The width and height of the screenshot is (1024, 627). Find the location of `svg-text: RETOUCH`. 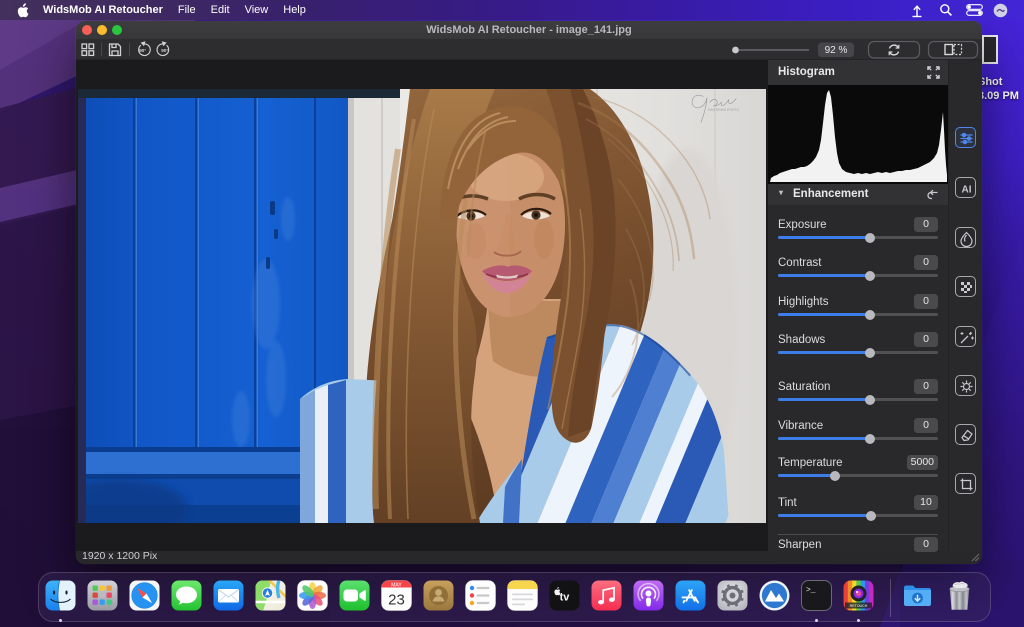

svg-text: RETOUCH is located at coordinates (858, 606).